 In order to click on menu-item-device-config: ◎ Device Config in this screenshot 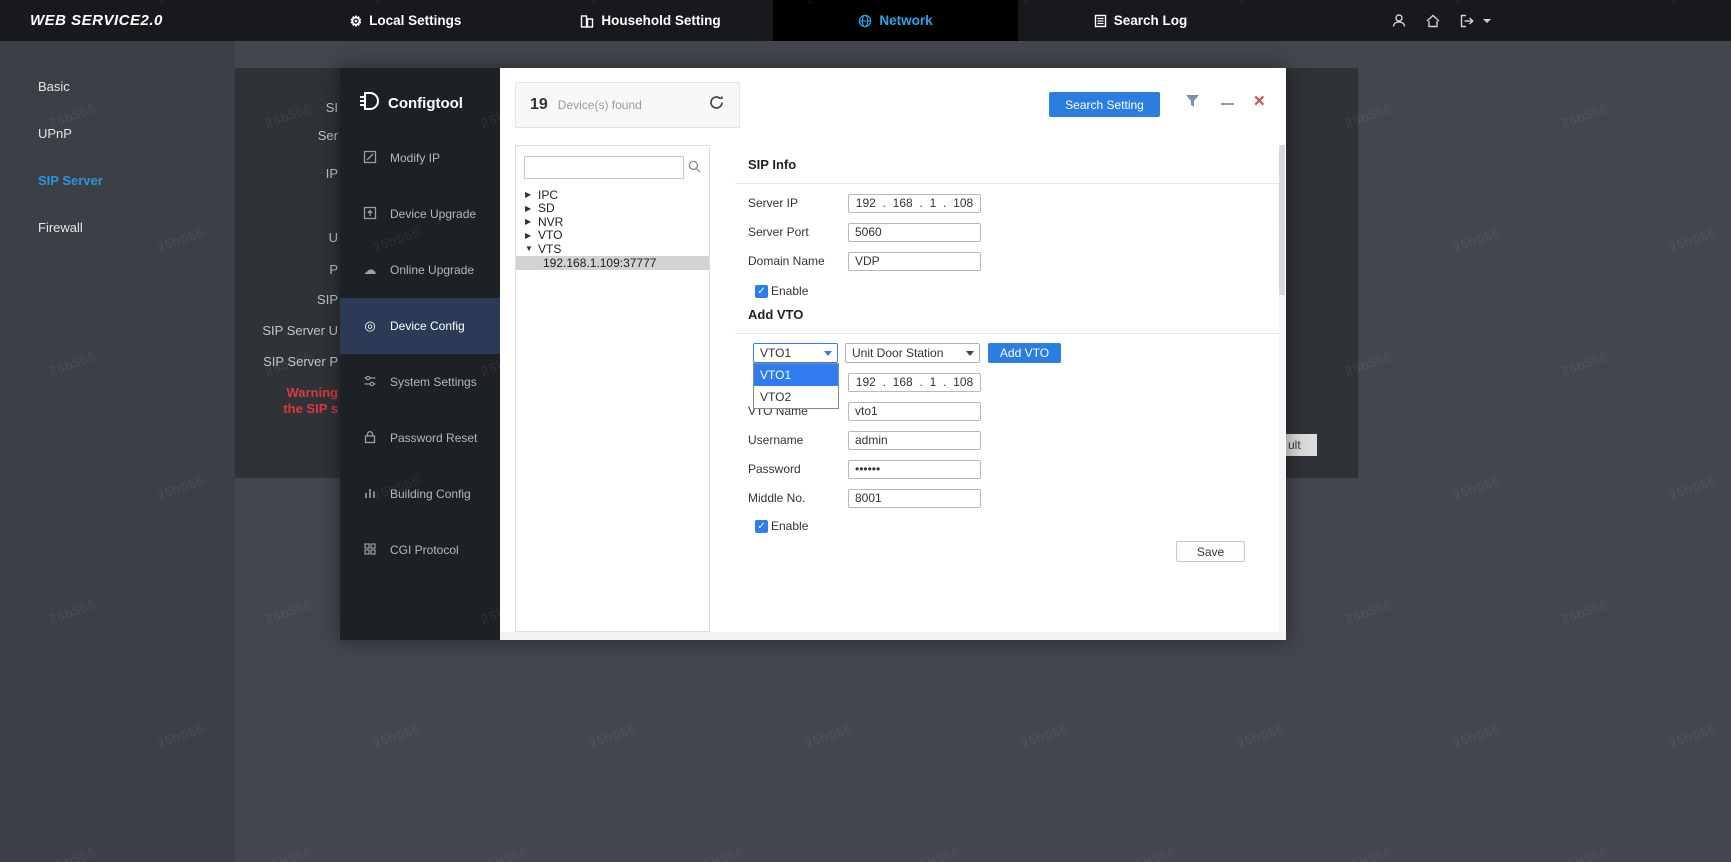, I will do `click(420, 326)`.